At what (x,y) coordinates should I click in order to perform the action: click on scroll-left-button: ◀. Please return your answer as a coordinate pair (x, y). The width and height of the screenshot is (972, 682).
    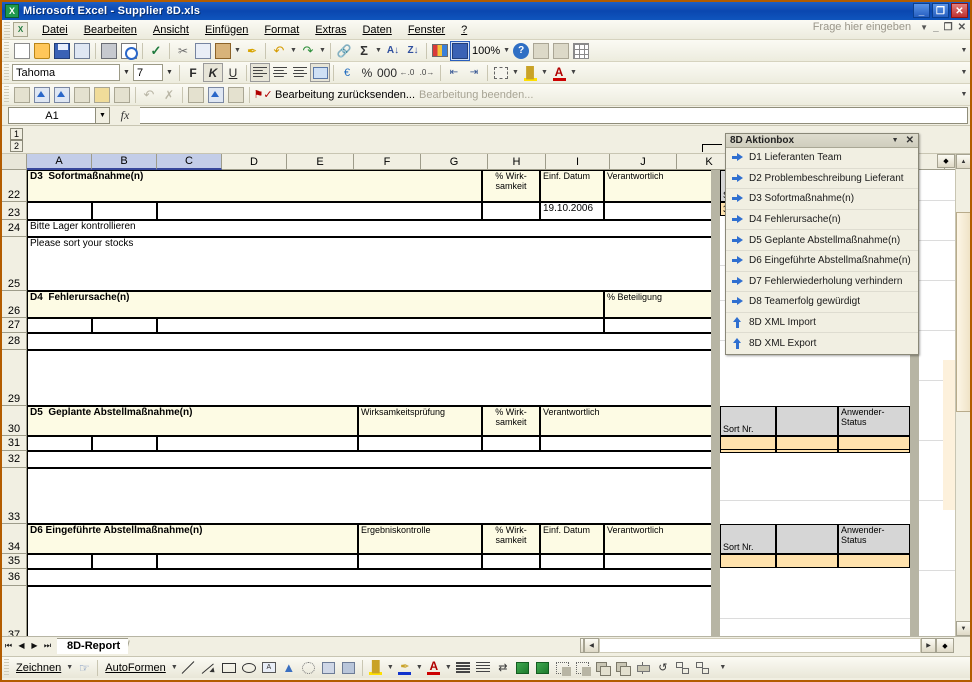
    Looking at the image, I should click on (591, 645).